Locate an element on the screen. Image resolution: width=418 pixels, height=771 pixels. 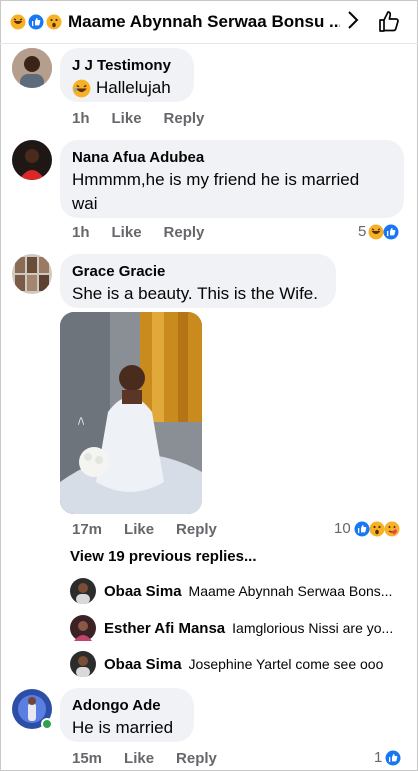
comment-photo: /\ is located at coordinates (131, 413).